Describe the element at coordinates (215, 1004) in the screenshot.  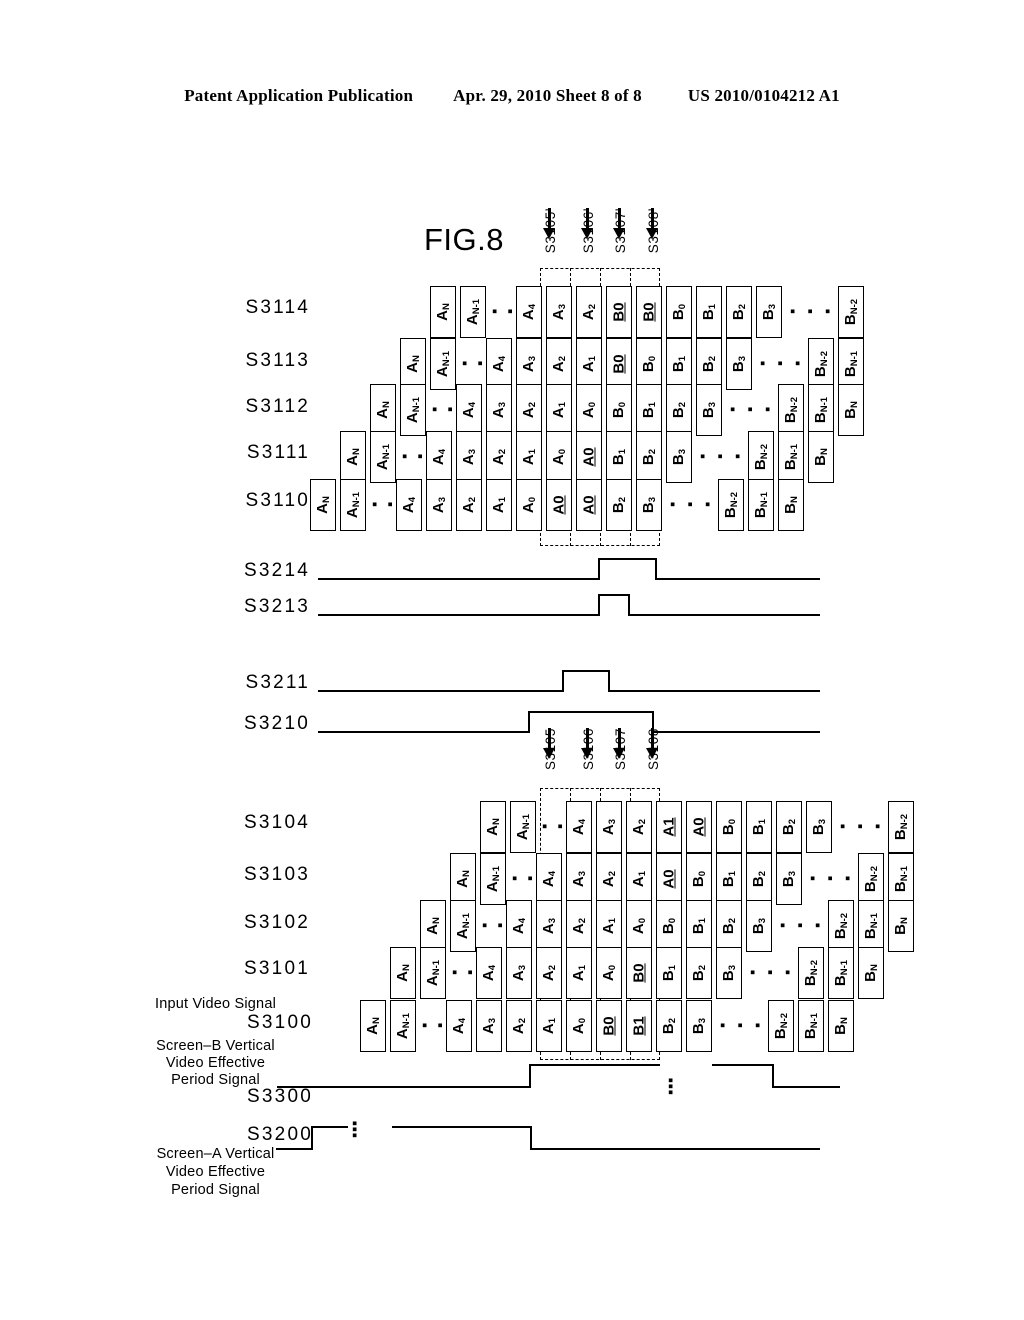
I see `input-video-signal-label: Input Video Signal` at that location.